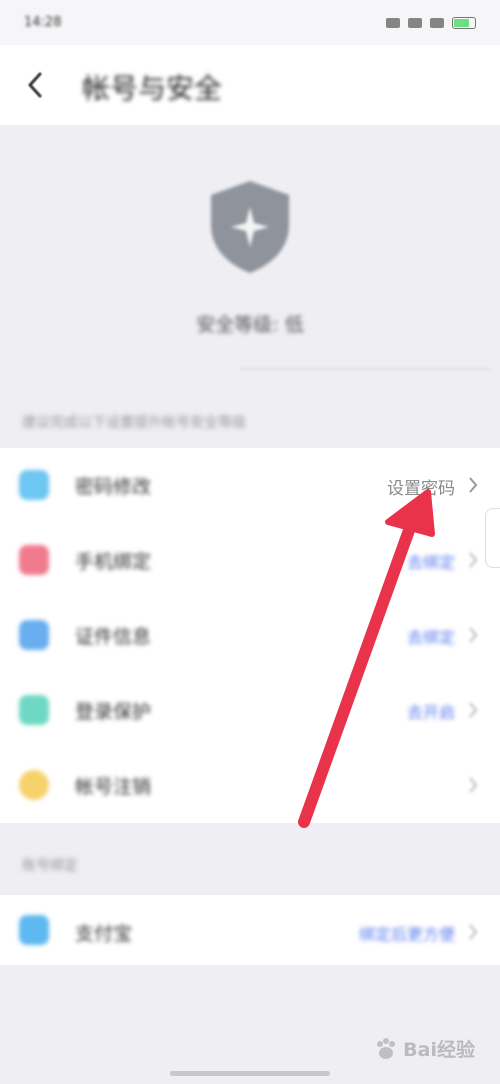  I want to click on security-level-text: 安全等级: 低, so click(250, 325).